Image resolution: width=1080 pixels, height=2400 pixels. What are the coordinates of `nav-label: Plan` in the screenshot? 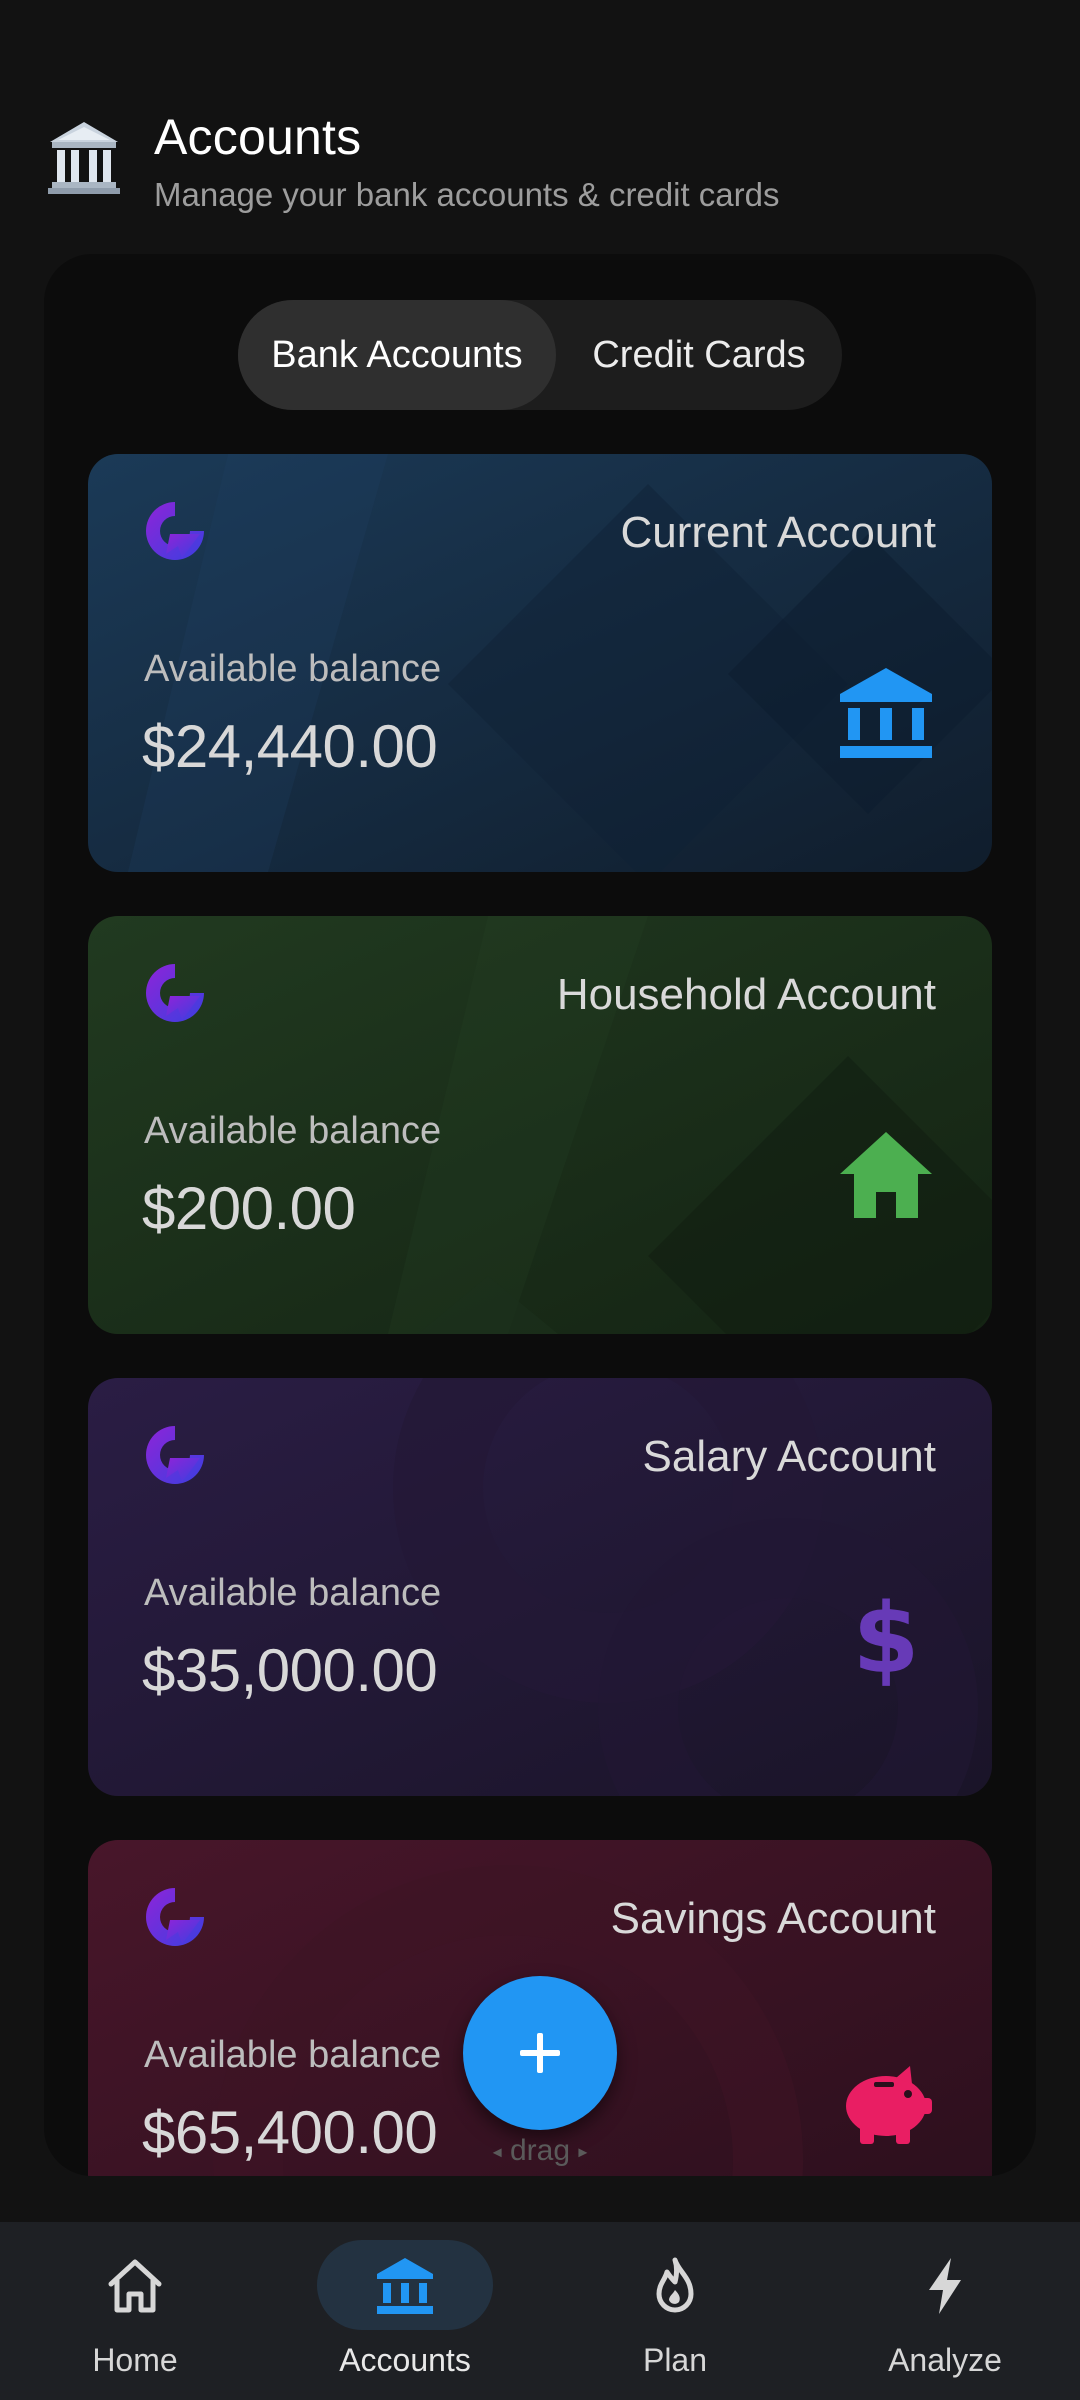 It's located at (675, 2360).